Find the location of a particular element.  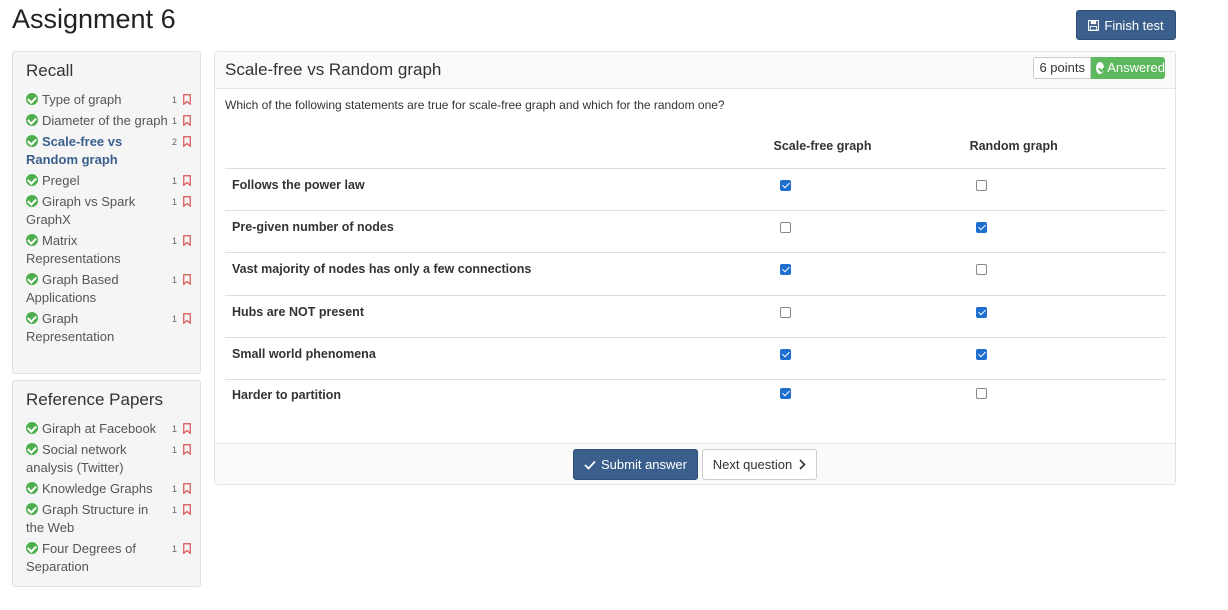

nav-item-label: Matrix Representations is located at coordinates (73, 249).